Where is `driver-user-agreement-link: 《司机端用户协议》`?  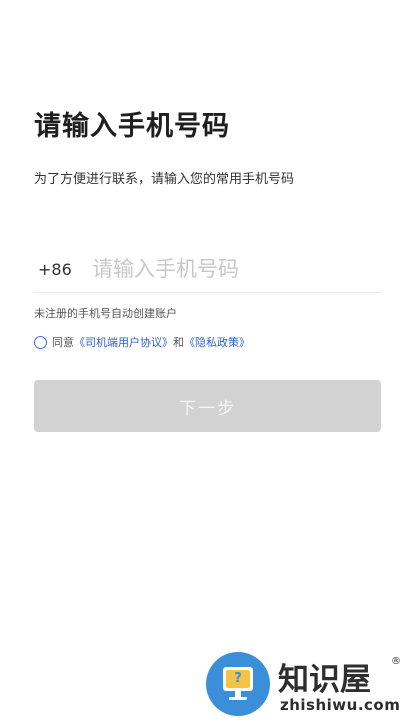 driver-user-agreement-link: 《司机端用户协议》 is located at coordinates (123, 342).